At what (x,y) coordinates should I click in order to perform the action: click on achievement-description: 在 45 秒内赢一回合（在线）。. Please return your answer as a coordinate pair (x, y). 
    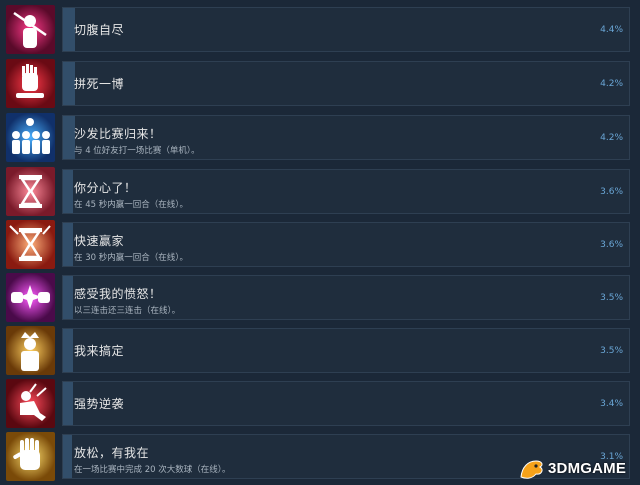
    Looking at the image, I should click on (131, 205).